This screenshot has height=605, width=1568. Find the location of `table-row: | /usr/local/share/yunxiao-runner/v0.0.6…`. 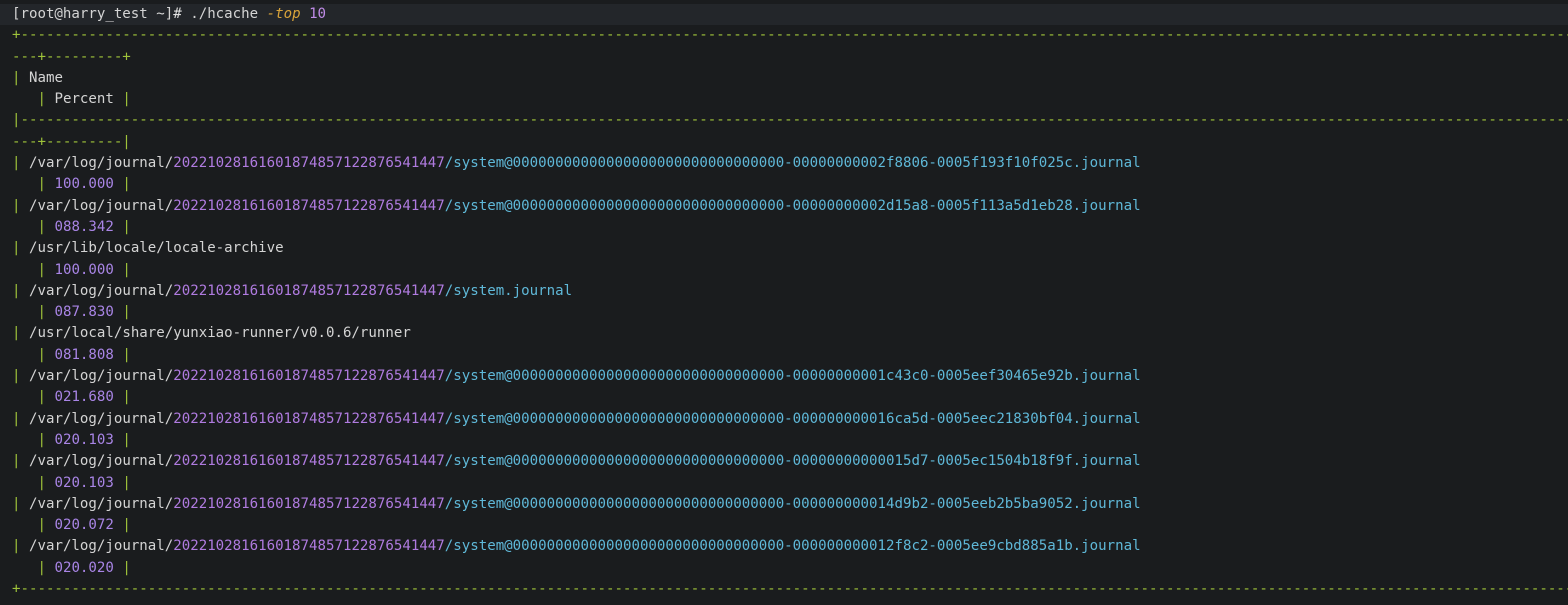

table-row: | /usr/local/share/yunxiao-runner/v0.0.6… is located at coordinates (790, 333).